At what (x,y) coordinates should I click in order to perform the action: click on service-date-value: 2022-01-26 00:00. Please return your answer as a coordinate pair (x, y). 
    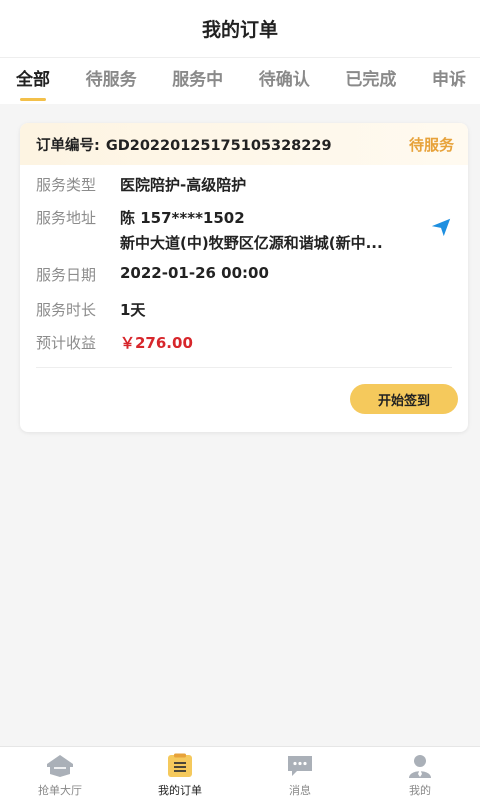
    Looking at the image, I should click on (194, 273).